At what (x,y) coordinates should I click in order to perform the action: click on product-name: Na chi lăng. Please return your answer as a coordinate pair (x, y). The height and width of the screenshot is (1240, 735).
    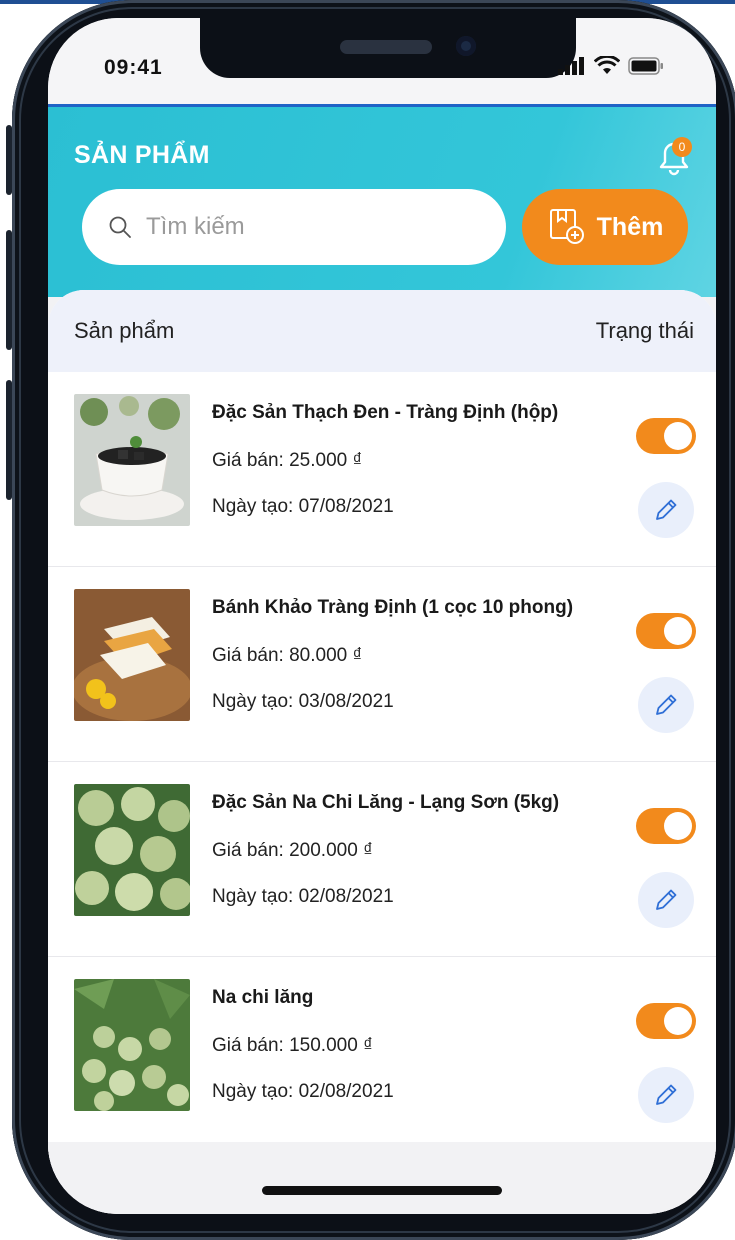
    Looking at the image, I should click on (263, 997).